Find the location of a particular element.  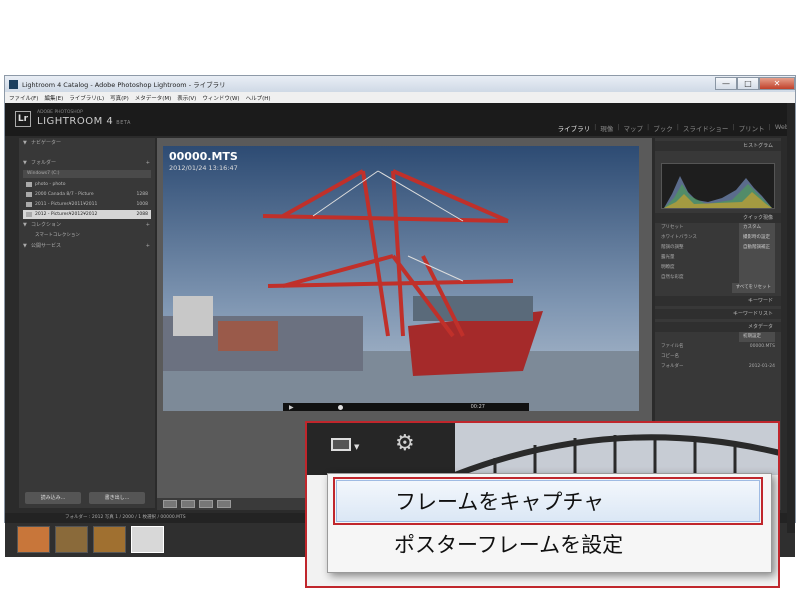

maximize-button: □ is located at coordinates (748, 83).